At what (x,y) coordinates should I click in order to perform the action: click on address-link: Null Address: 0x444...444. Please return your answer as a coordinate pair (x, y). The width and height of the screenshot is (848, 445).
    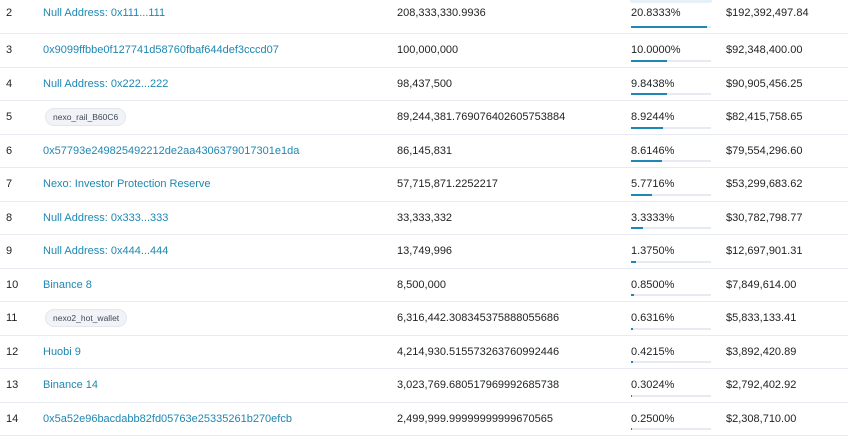
    Looking at the image, I should click on (105, 251).